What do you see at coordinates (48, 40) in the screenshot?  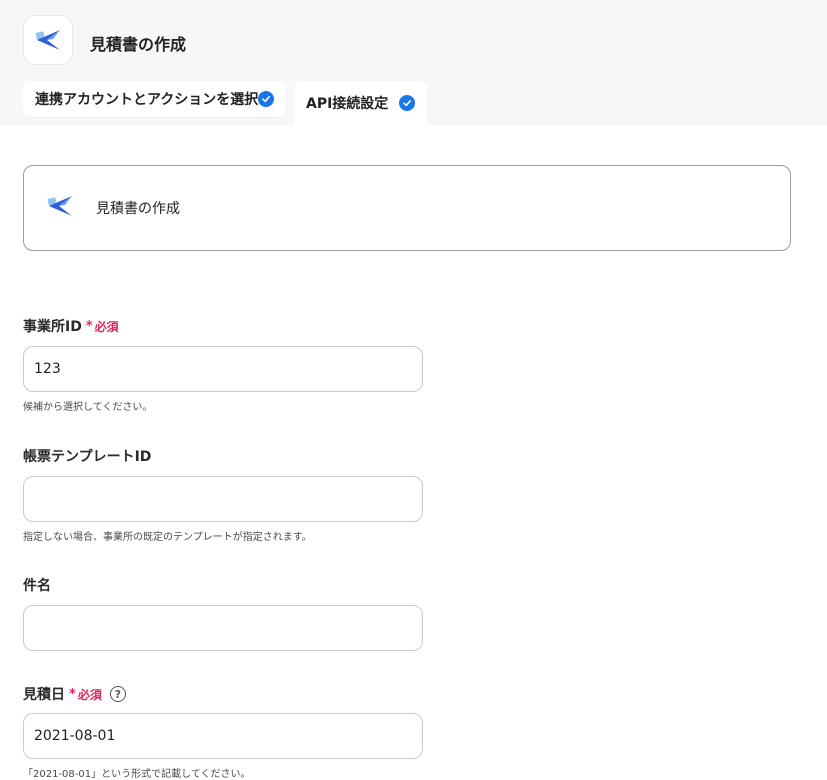 I see `app-logo-icon` at bounding box center [48, 40].